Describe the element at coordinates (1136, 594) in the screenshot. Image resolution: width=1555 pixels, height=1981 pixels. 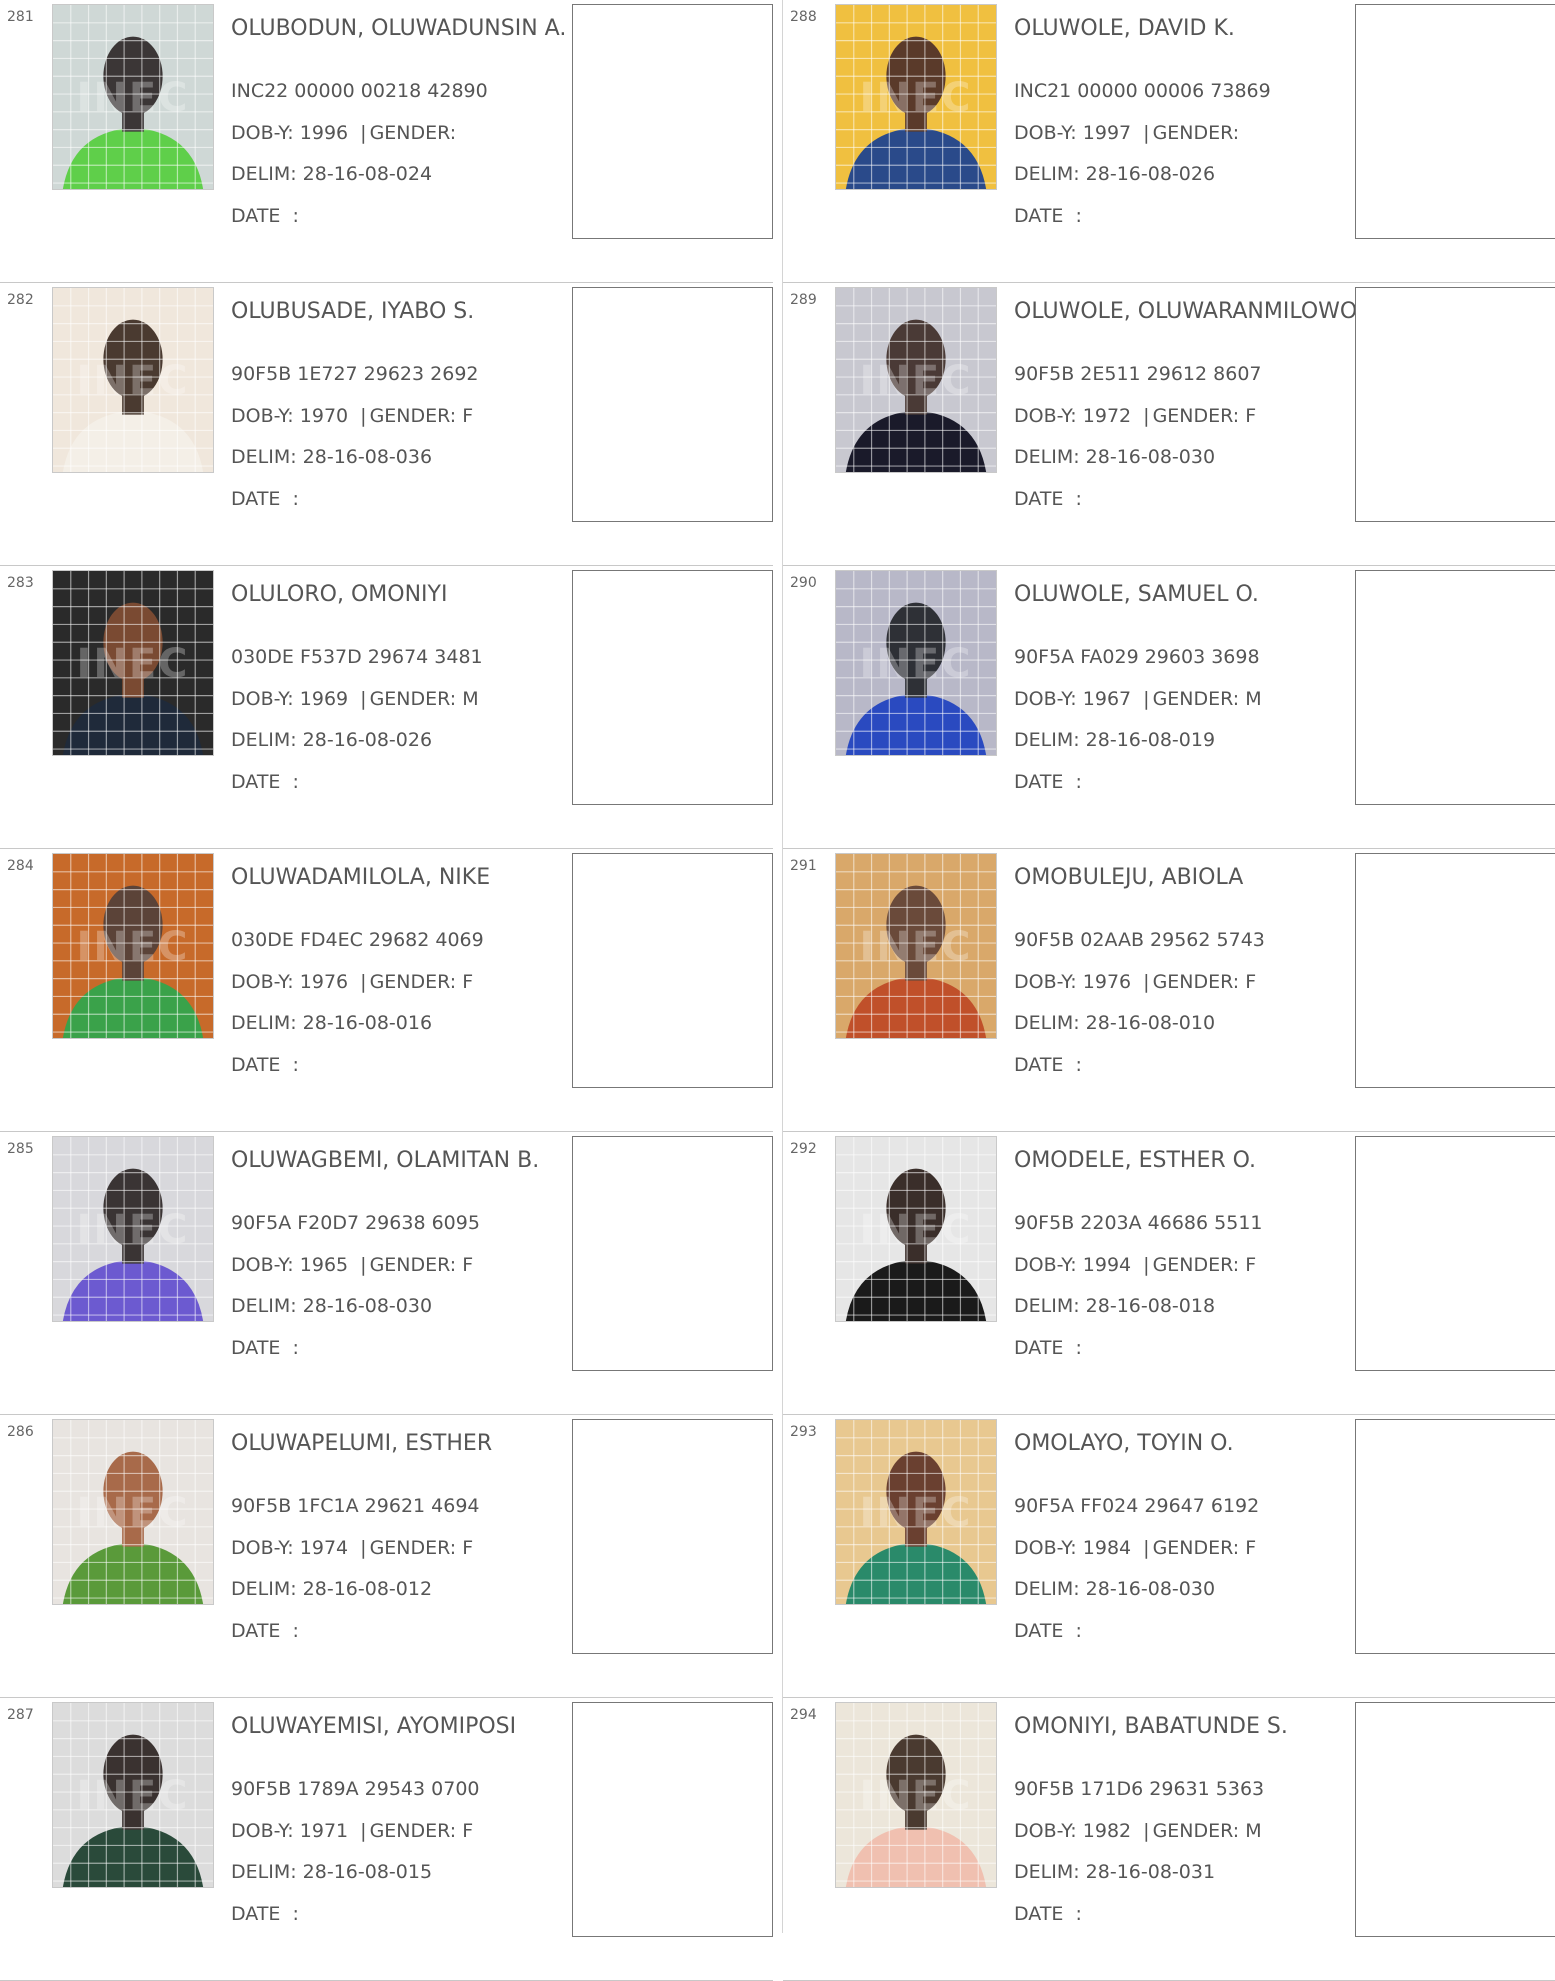
I see `voter-name: OLUWOLE, SAMUEL O.` at that location.